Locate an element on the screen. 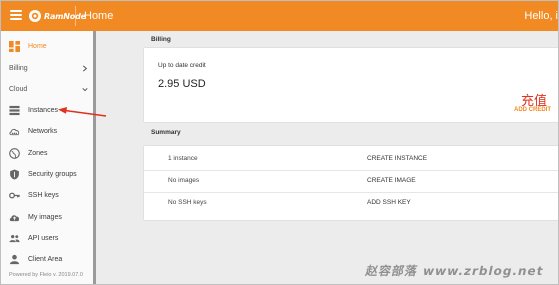  globe-icon is located at coordinates (14, 153).